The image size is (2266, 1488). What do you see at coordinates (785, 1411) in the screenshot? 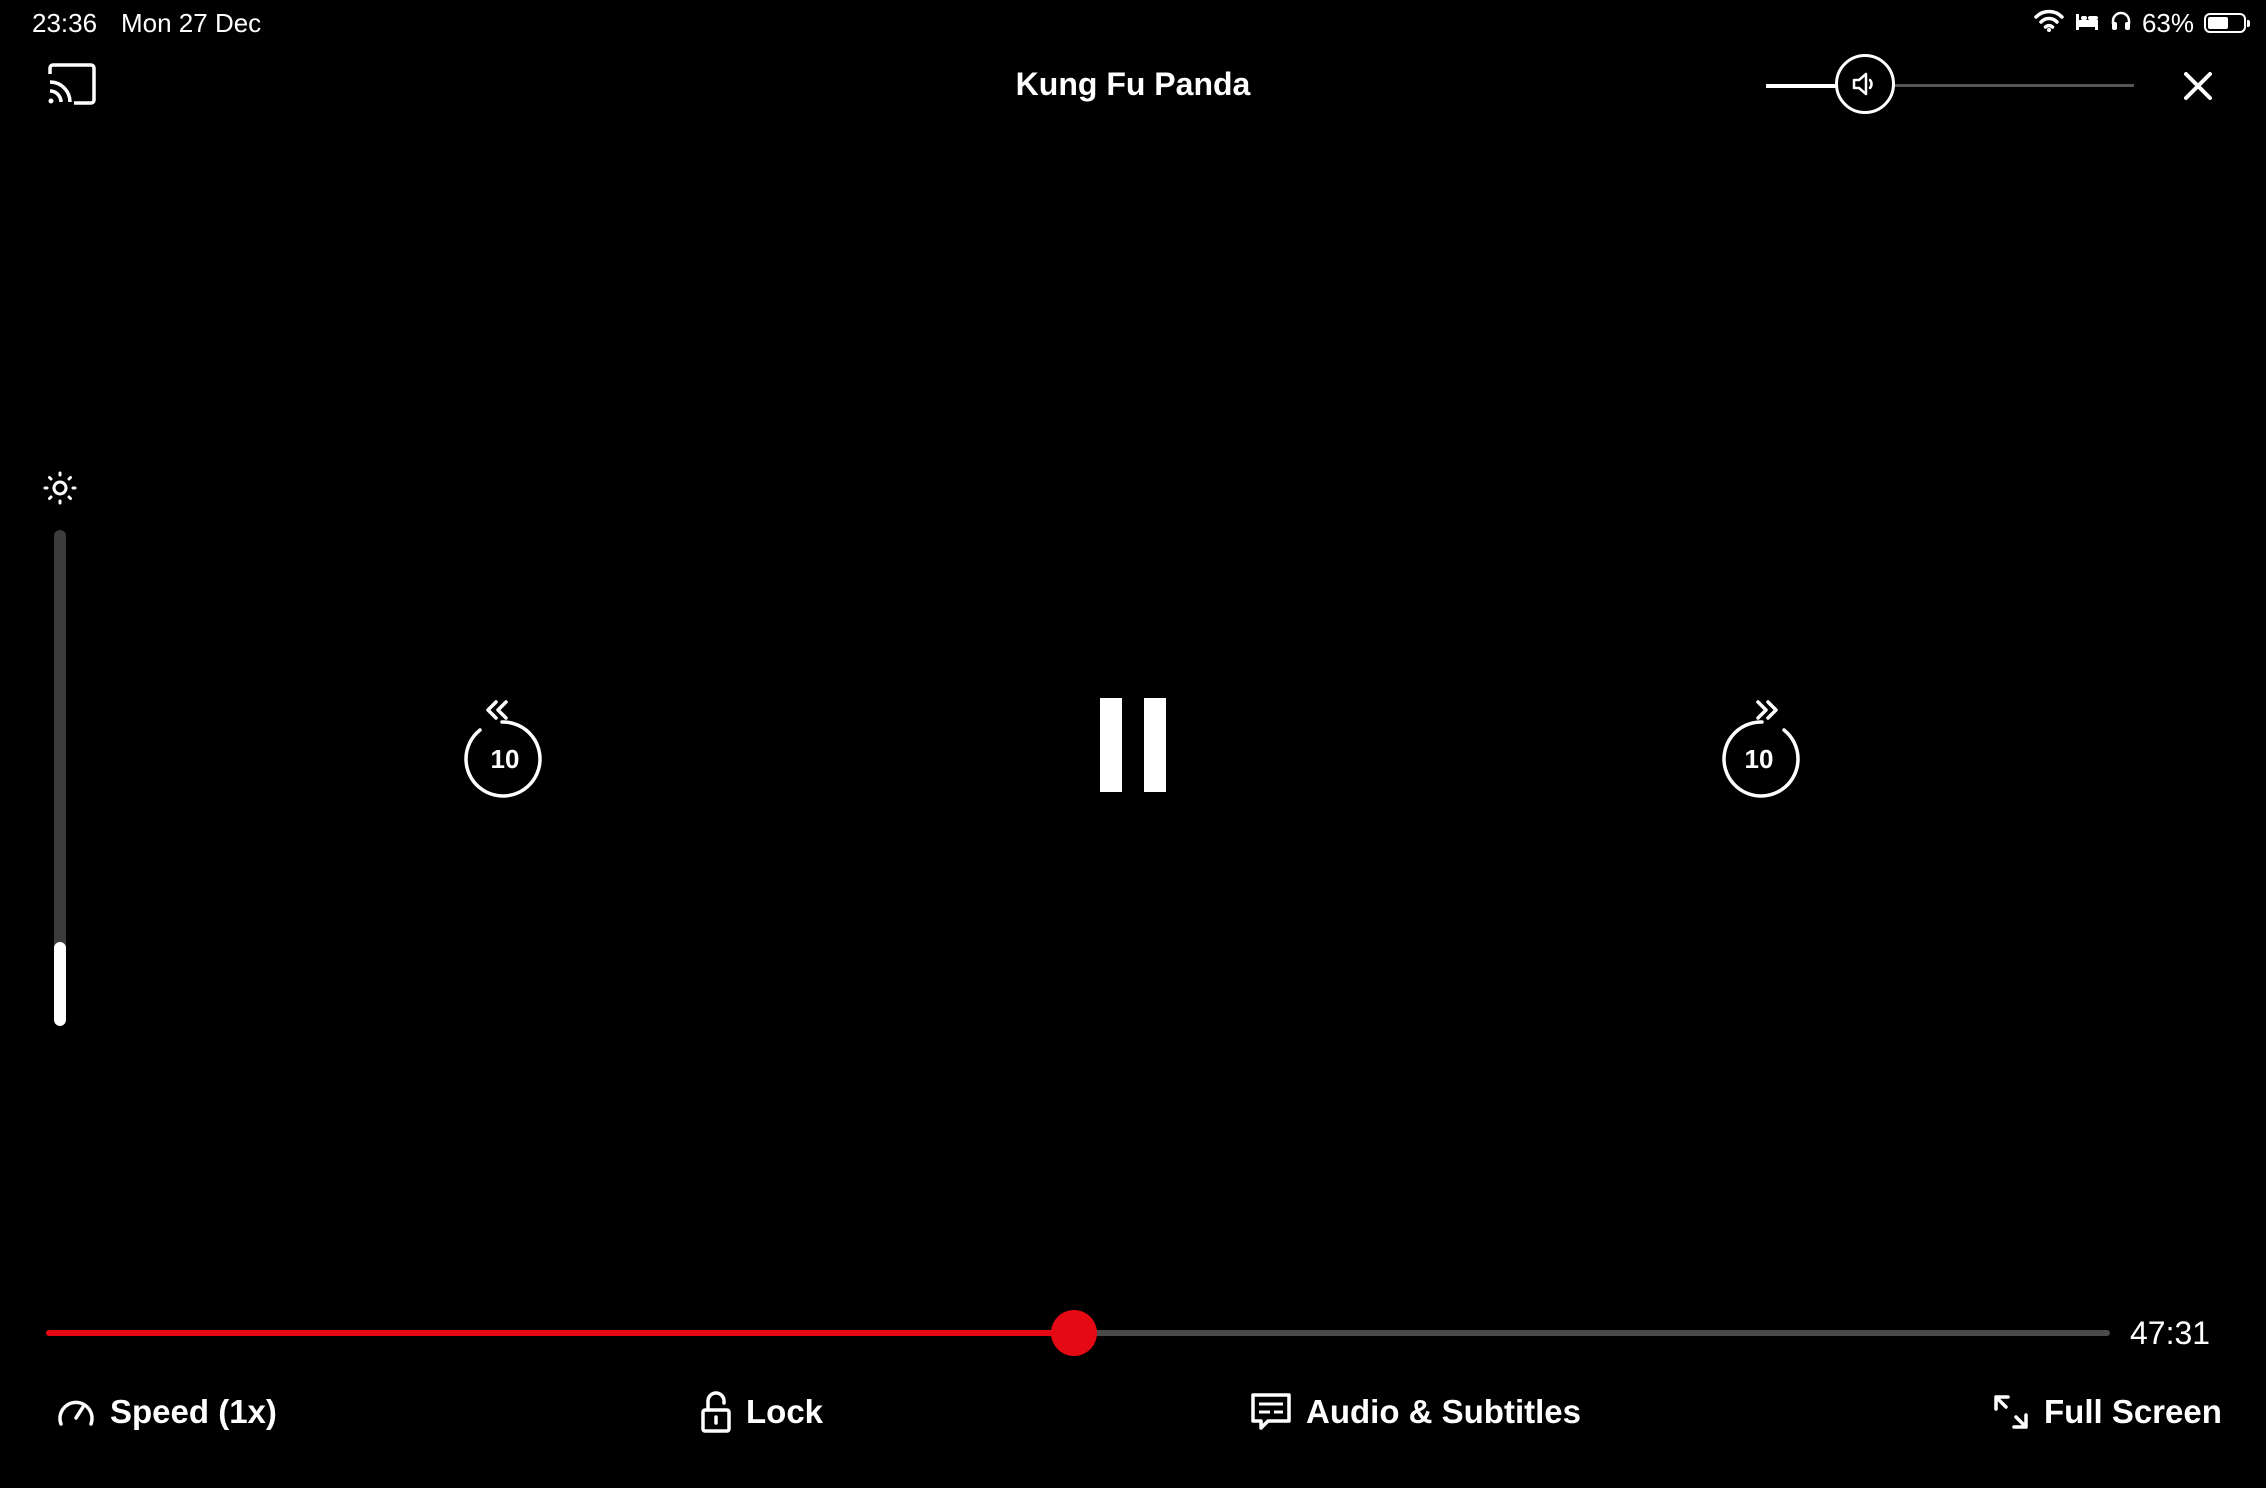
I see `lock-label: Lock` at bounding box center [785, 1411].